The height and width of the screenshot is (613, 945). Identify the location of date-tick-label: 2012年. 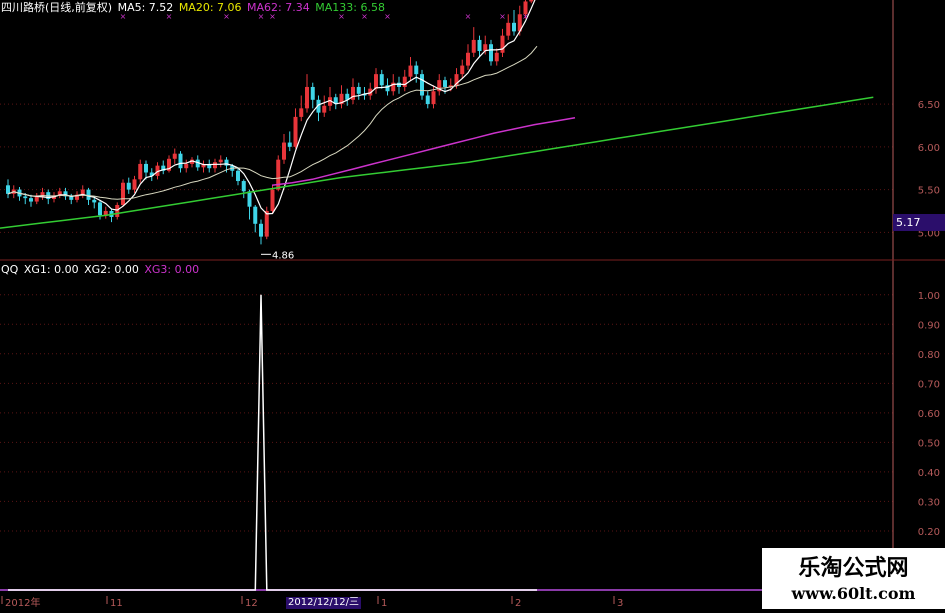
(22, 602).